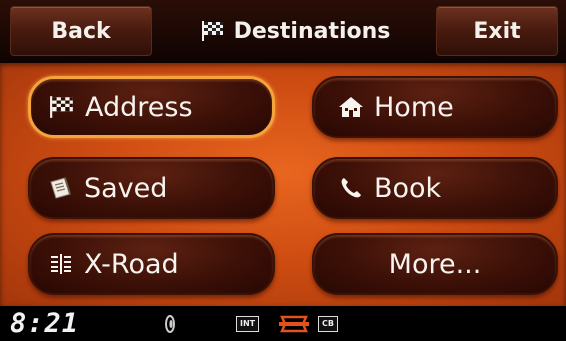 This screenshot has height=341, width=566. Describe the element at coordinates (351, 188) in the screenshot. I see `phone-handset-icon` at that location.